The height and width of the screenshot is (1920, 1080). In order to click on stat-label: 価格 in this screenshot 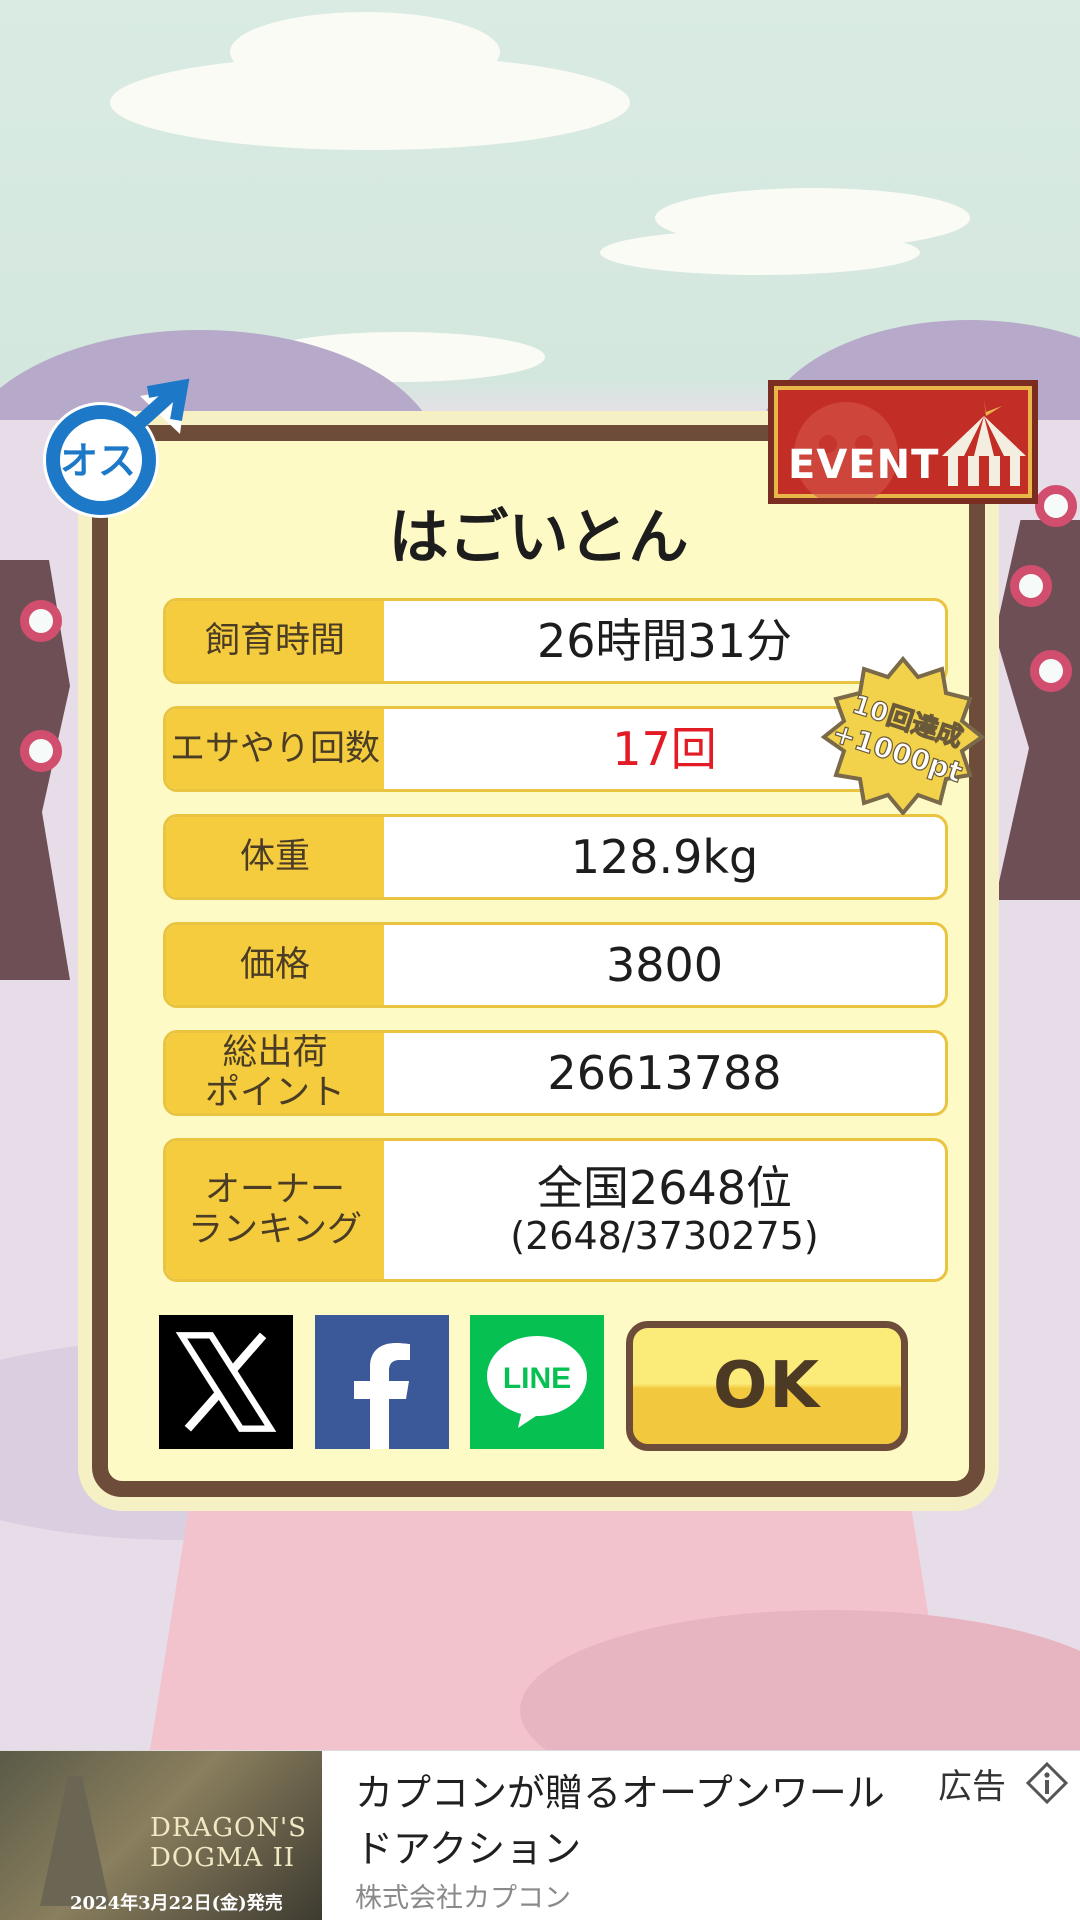, I will do `click(275, 965)`.